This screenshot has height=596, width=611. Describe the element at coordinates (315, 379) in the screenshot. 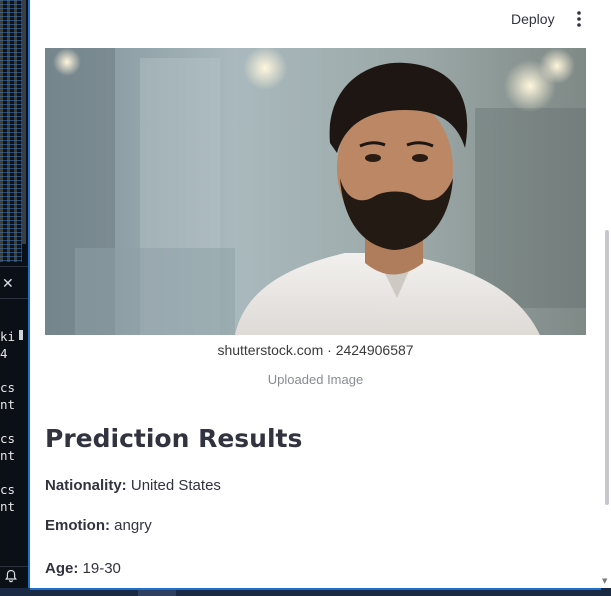

I see `image-caption: Uploaded Image` at that location.